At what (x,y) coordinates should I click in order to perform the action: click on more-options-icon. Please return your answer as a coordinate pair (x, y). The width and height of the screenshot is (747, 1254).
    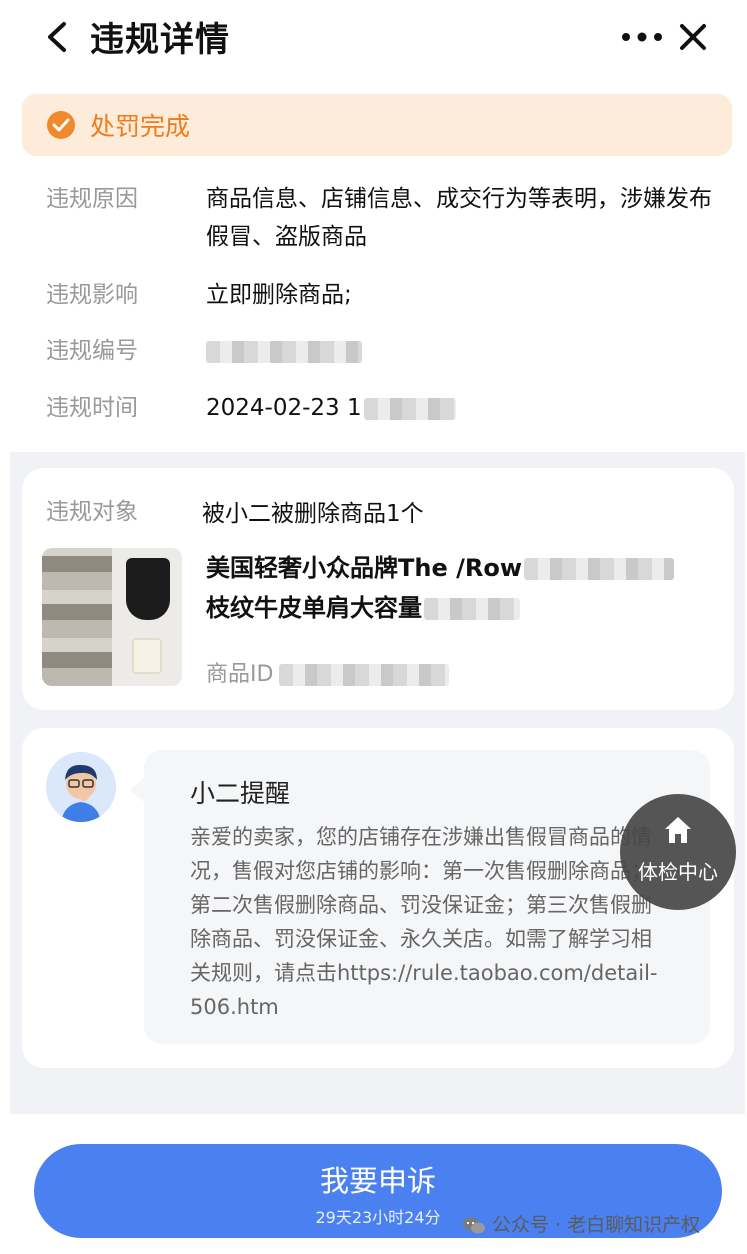
    Looking at the image, I should click on (642, 37).